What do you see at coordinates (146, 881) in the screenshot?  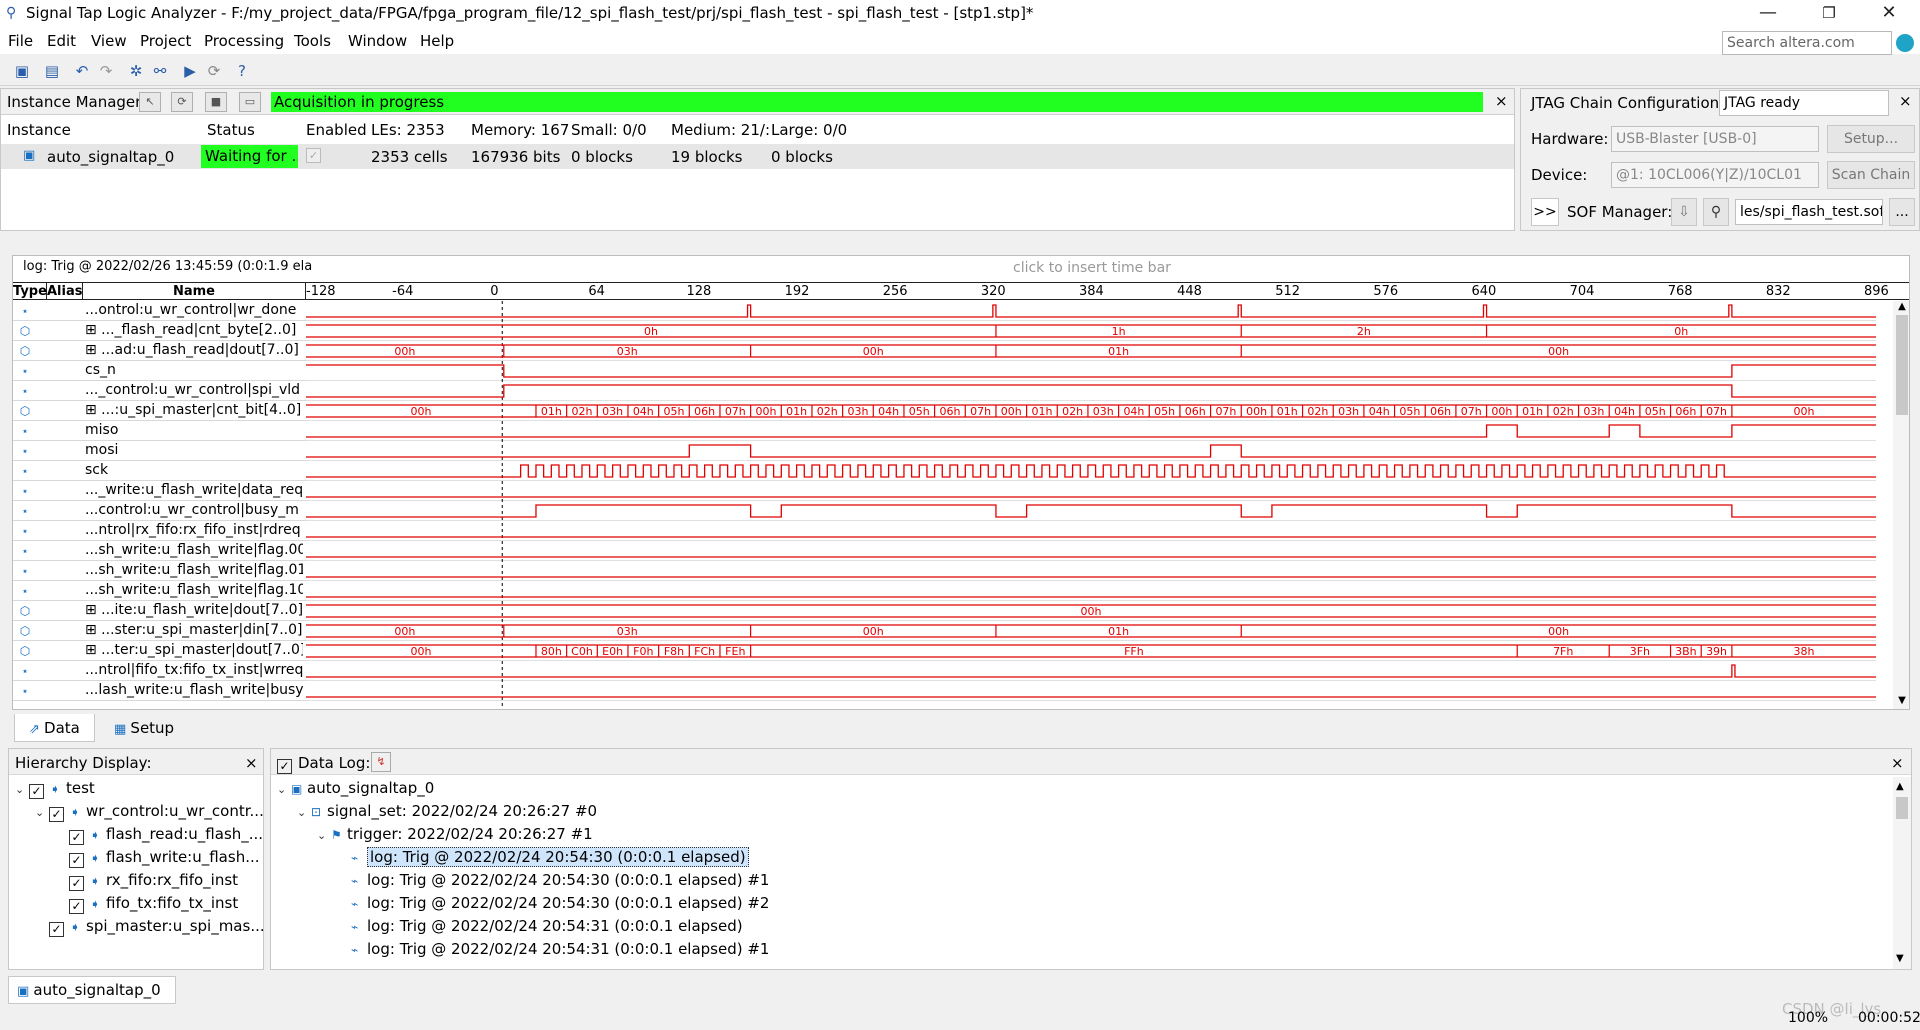 I see `hierarchy-item: ✓ ➧ rx_fifo:rx_fifo_inst` at bounding box center [146, 881].